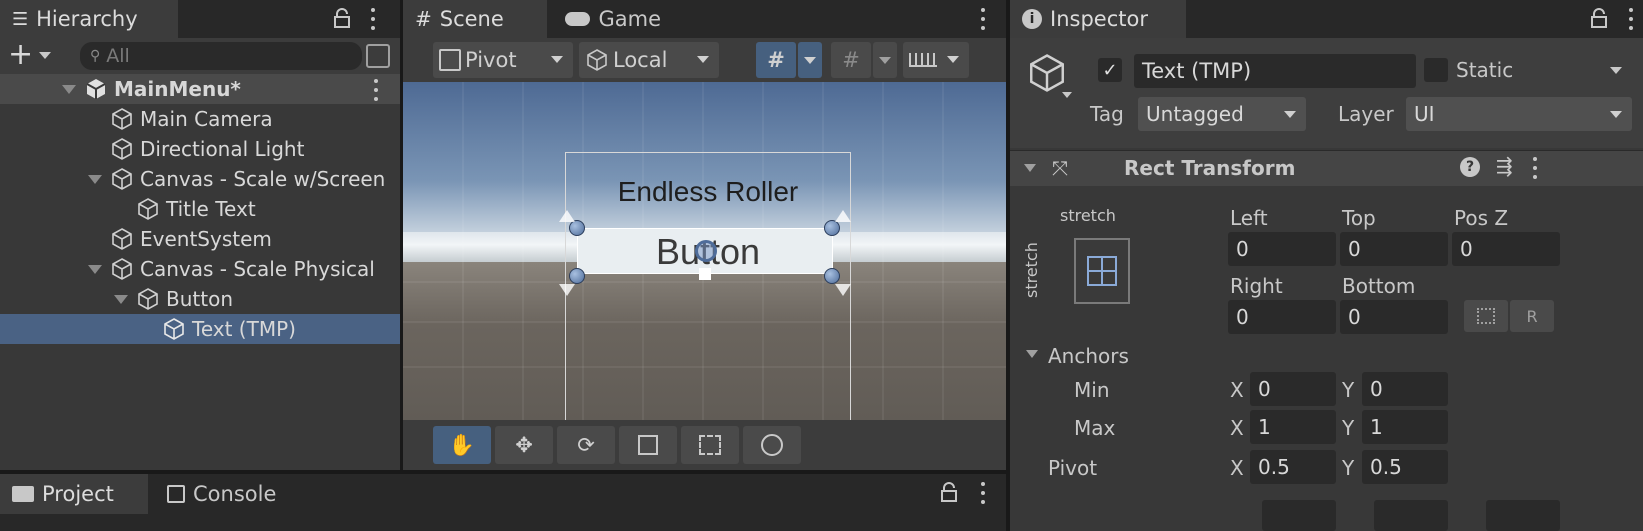  Describe the element at coordinates (586, 445) in the screenshot. I see `rotate-tool-button: ⟳` at that location.